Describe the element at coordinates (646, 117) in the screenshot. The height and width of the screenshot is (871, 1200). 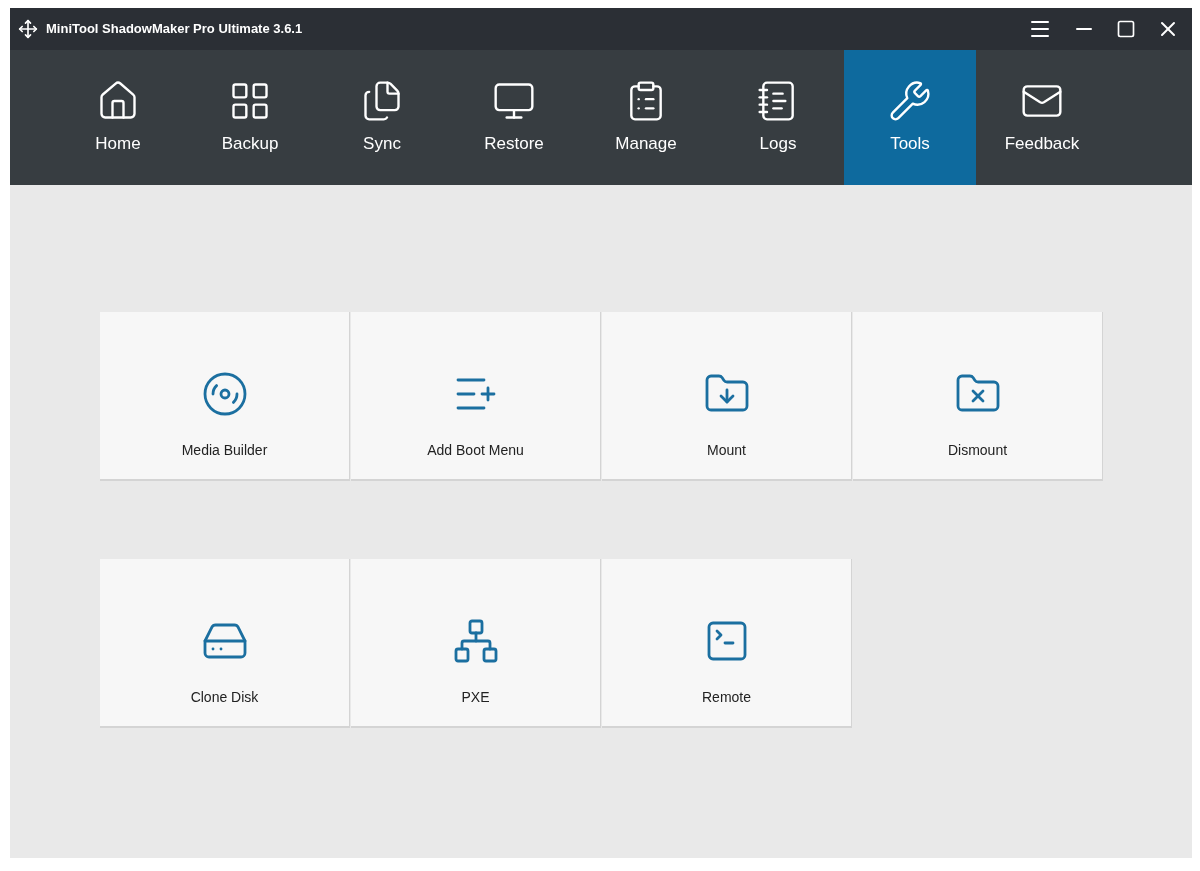
I see `nav-tab: Manage` at that location.